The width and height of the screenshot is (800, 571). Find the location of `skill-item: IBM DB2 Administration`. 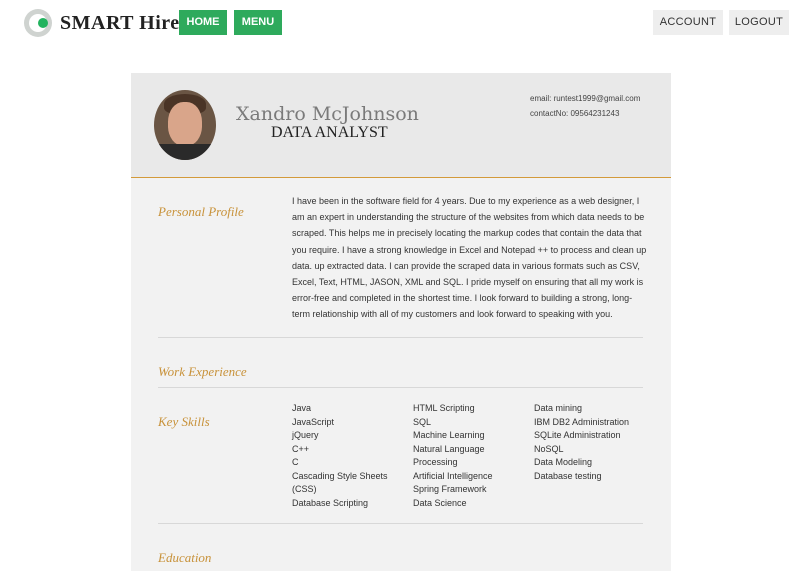

skill-item: IBM DB2 Administration is located at coordinates (582, 421).